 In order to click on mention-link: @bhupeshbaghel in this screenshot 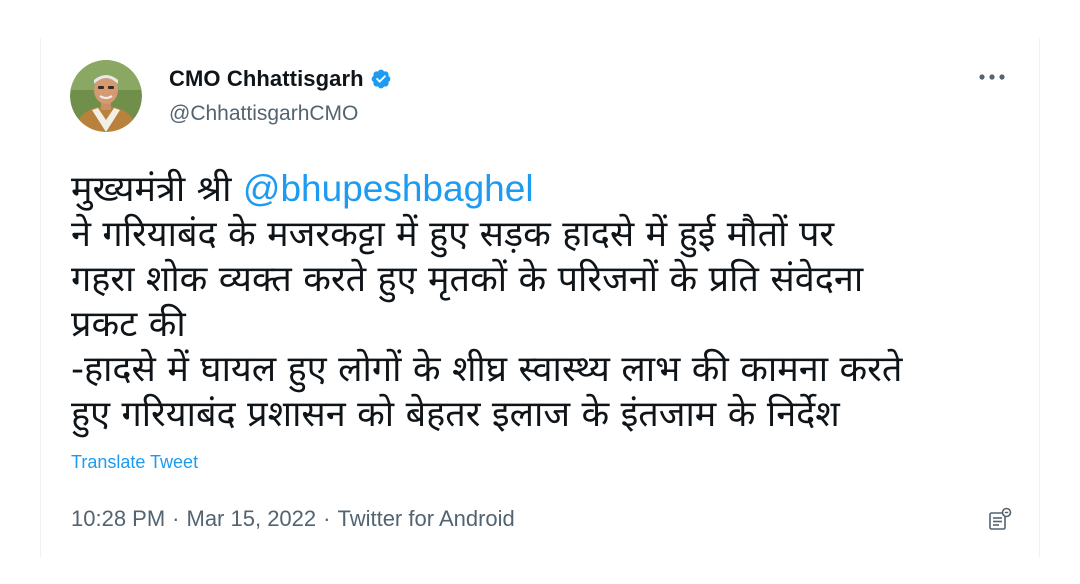, I will do `click(388, 188)`.